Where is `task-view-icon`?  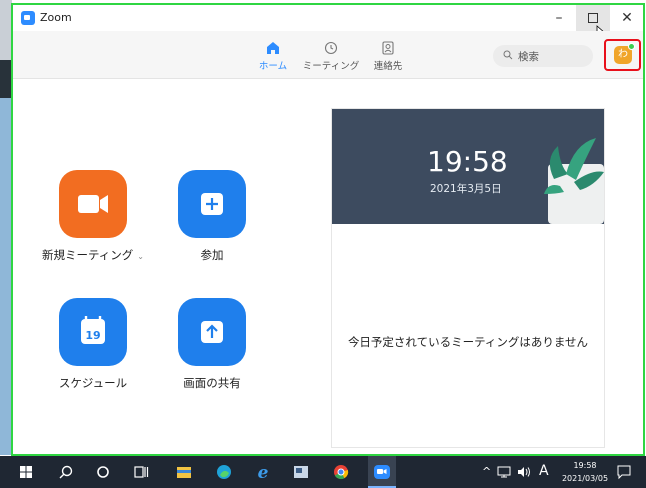
task-view-icon is located at coordinates (141, 472).